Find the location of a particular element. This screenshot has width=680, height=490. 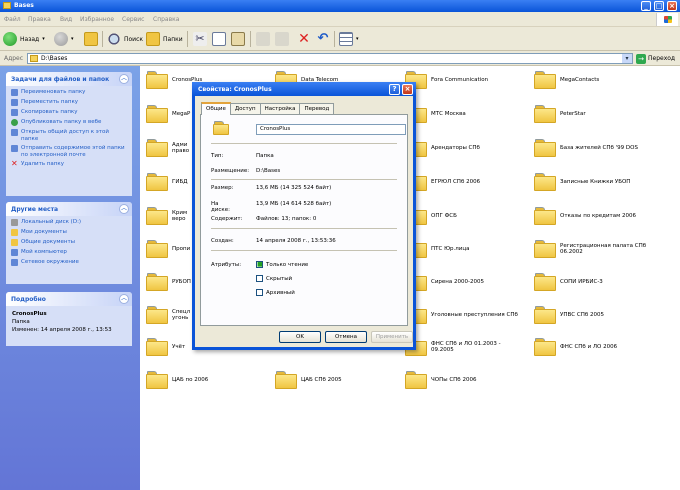

copy-to-button is located at coordinates (282, 39).